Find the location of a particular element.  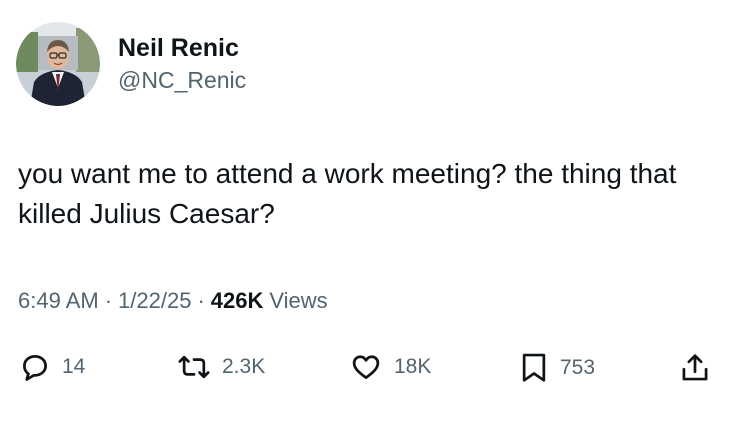

like-button: 18K is located at coordinates (390, 367).